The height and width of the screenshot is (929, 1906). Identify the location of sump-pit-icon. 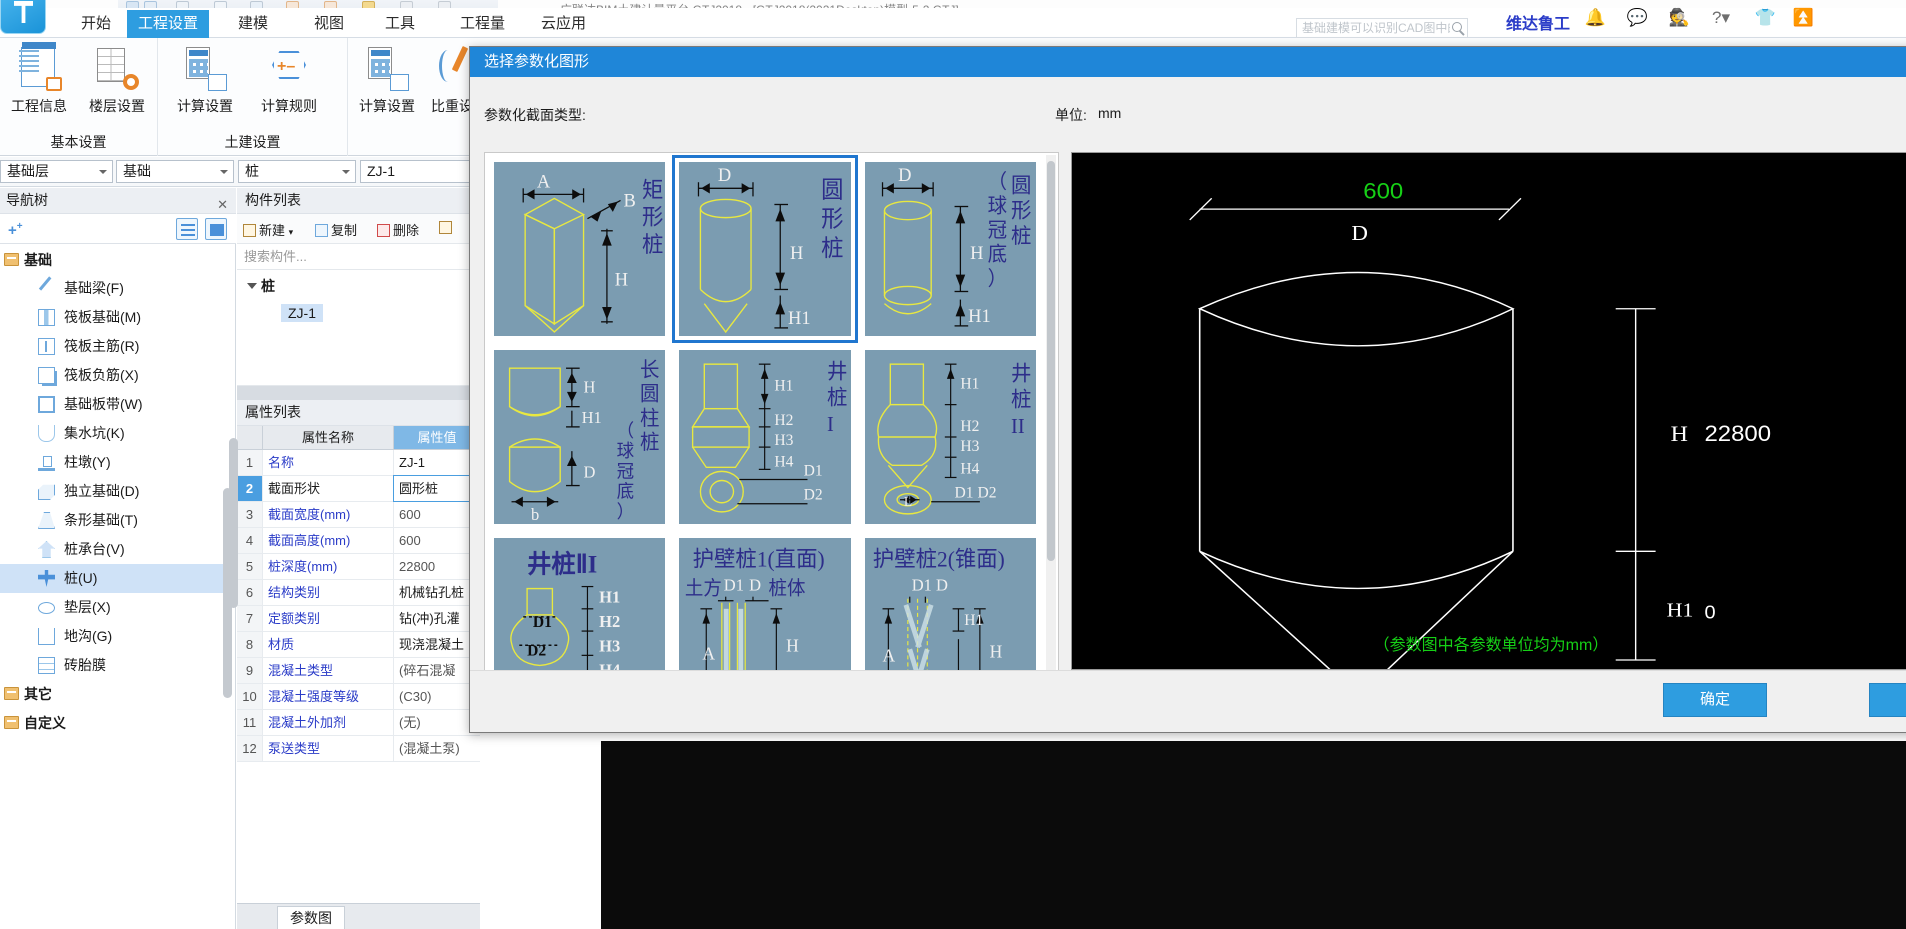
(46, 433).